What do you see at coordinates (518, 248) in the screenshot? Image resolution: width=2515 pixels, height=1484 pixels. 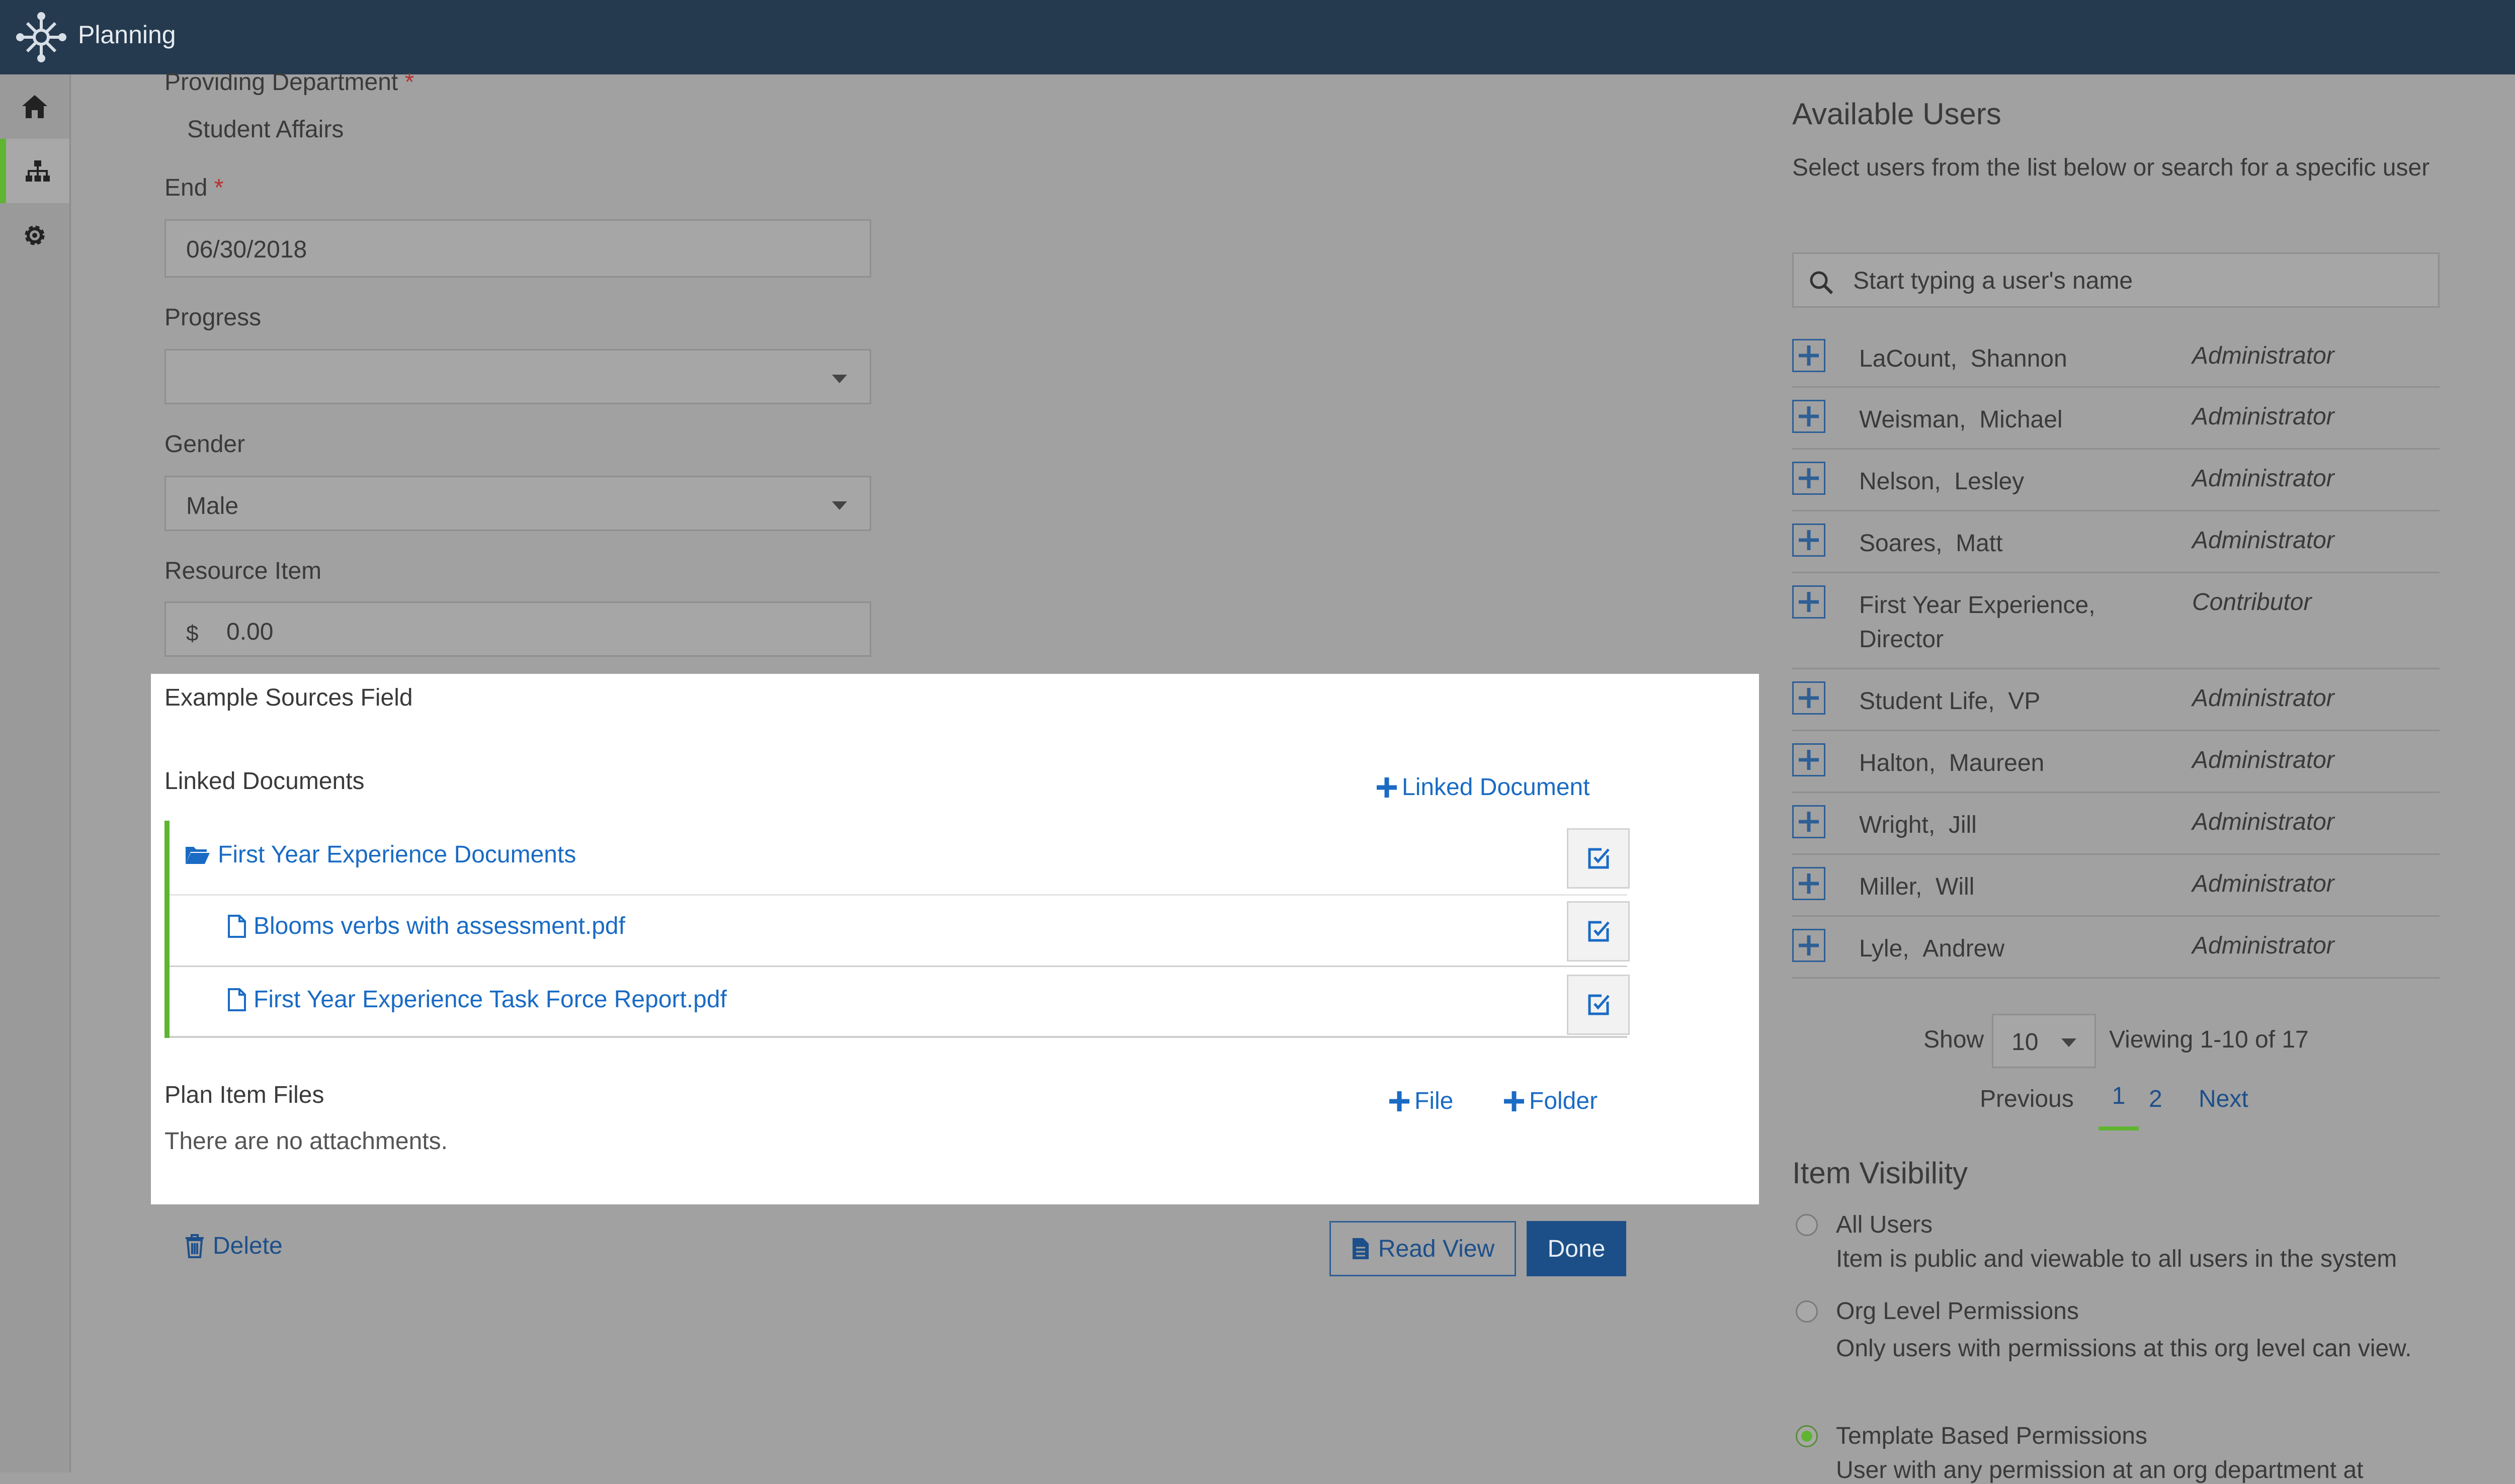 I see `end-date-input: 06/30/2018` at bounding box center [518, 248].